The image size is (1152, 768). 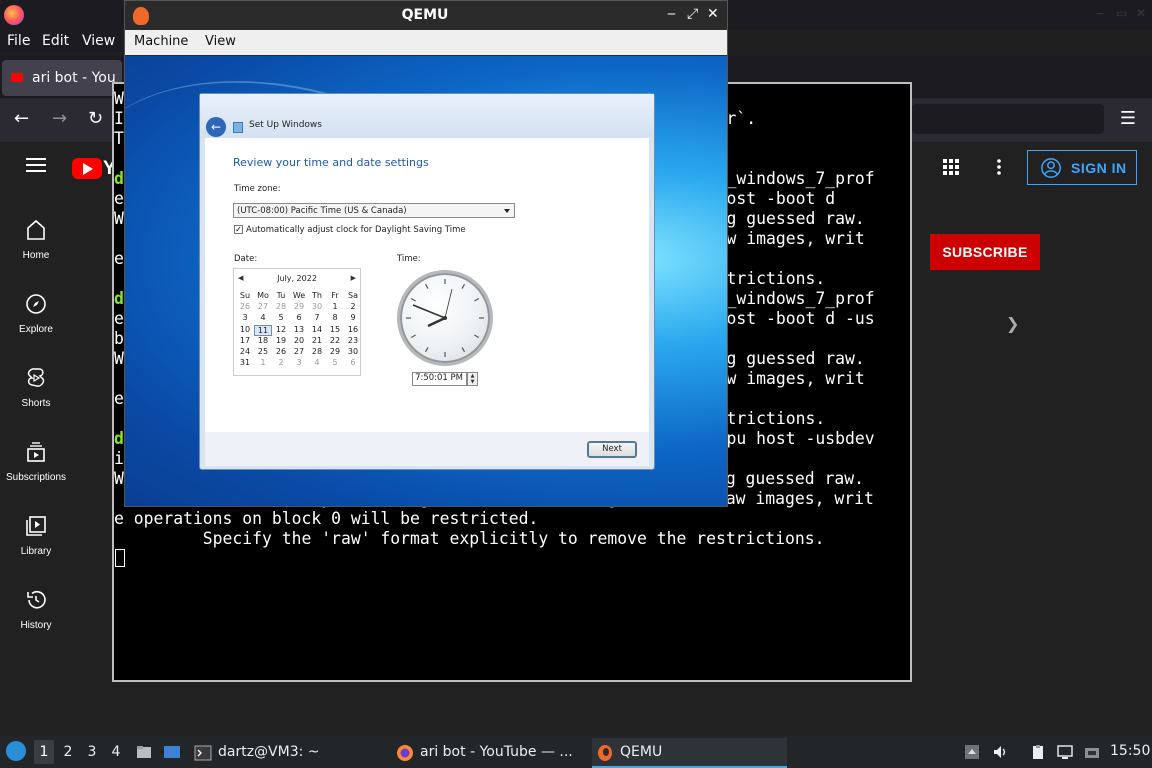 I want to click on calendar-day: 22, so click(x=335, y=340).